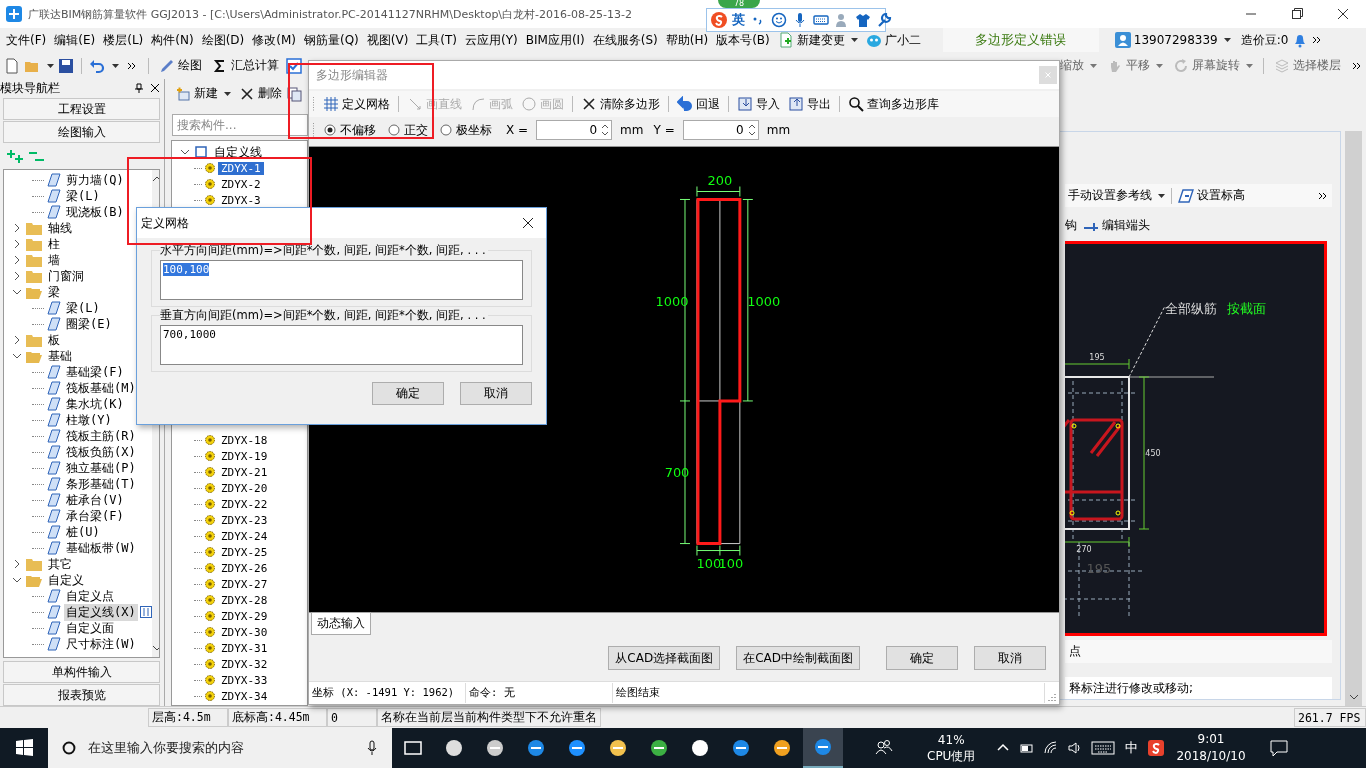 The image size is (1366, 768). Describe the element at coordinates (893, 40) in the screenshot. I see `assistant-button: 广小二` at that location.